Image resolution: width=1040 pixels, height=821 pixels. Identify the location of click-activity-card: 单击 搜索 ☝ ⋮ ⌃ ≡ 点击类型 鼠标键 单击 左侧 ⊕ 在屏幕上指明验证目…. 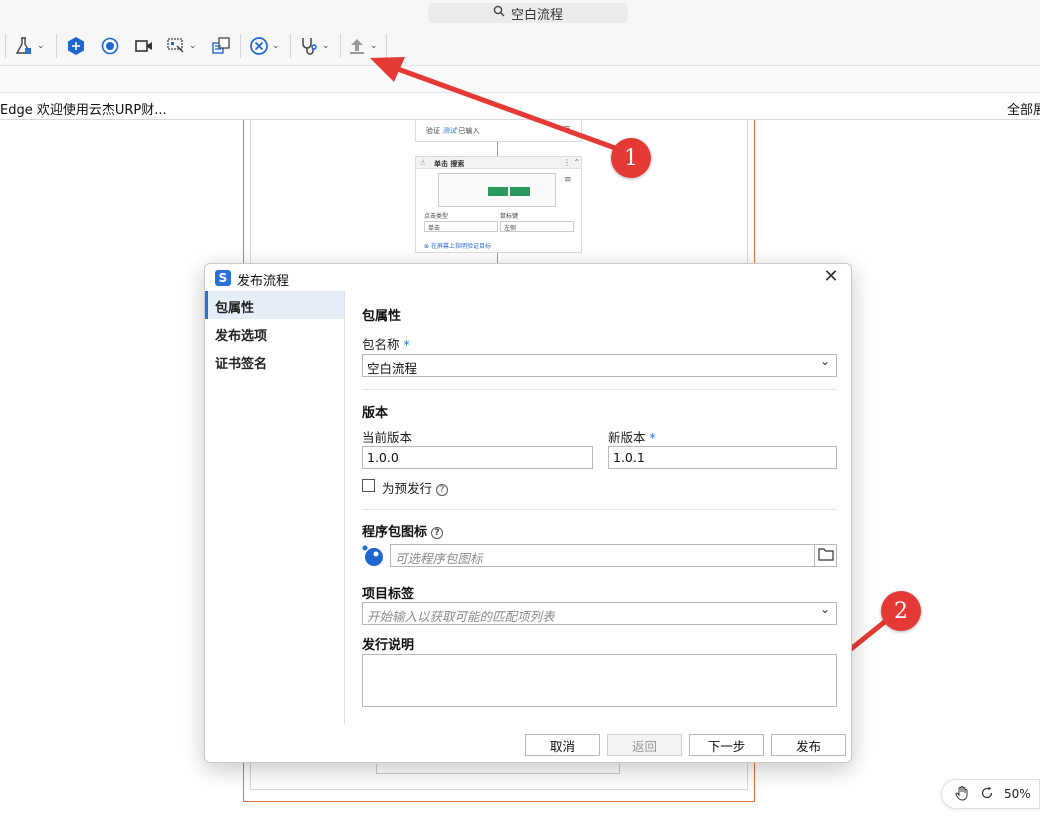
(498, 204).